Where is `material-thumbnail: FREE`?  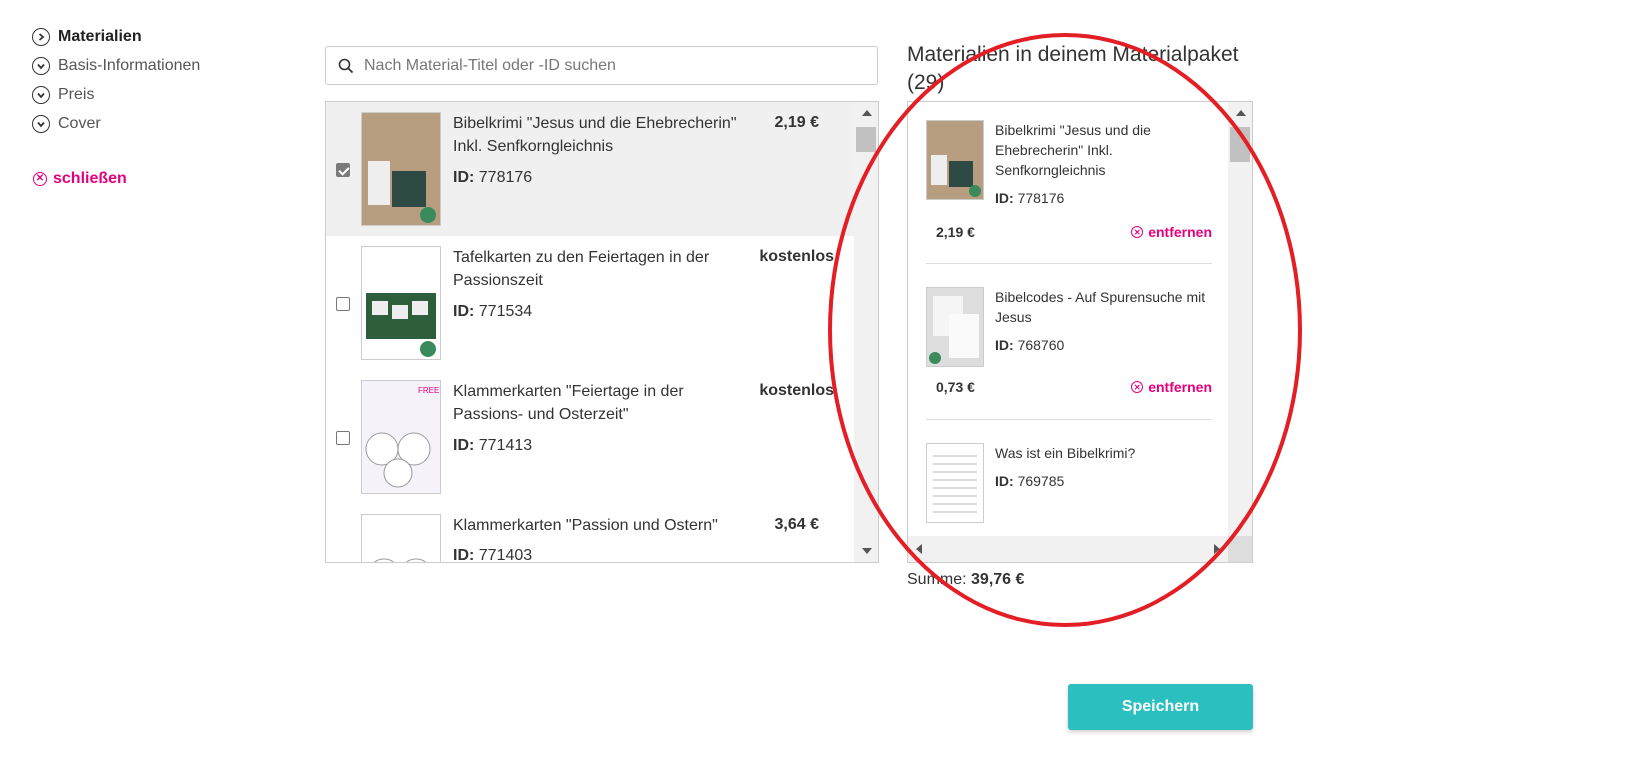
material-thumbnail: FREE is located at coordinates (401, 437).